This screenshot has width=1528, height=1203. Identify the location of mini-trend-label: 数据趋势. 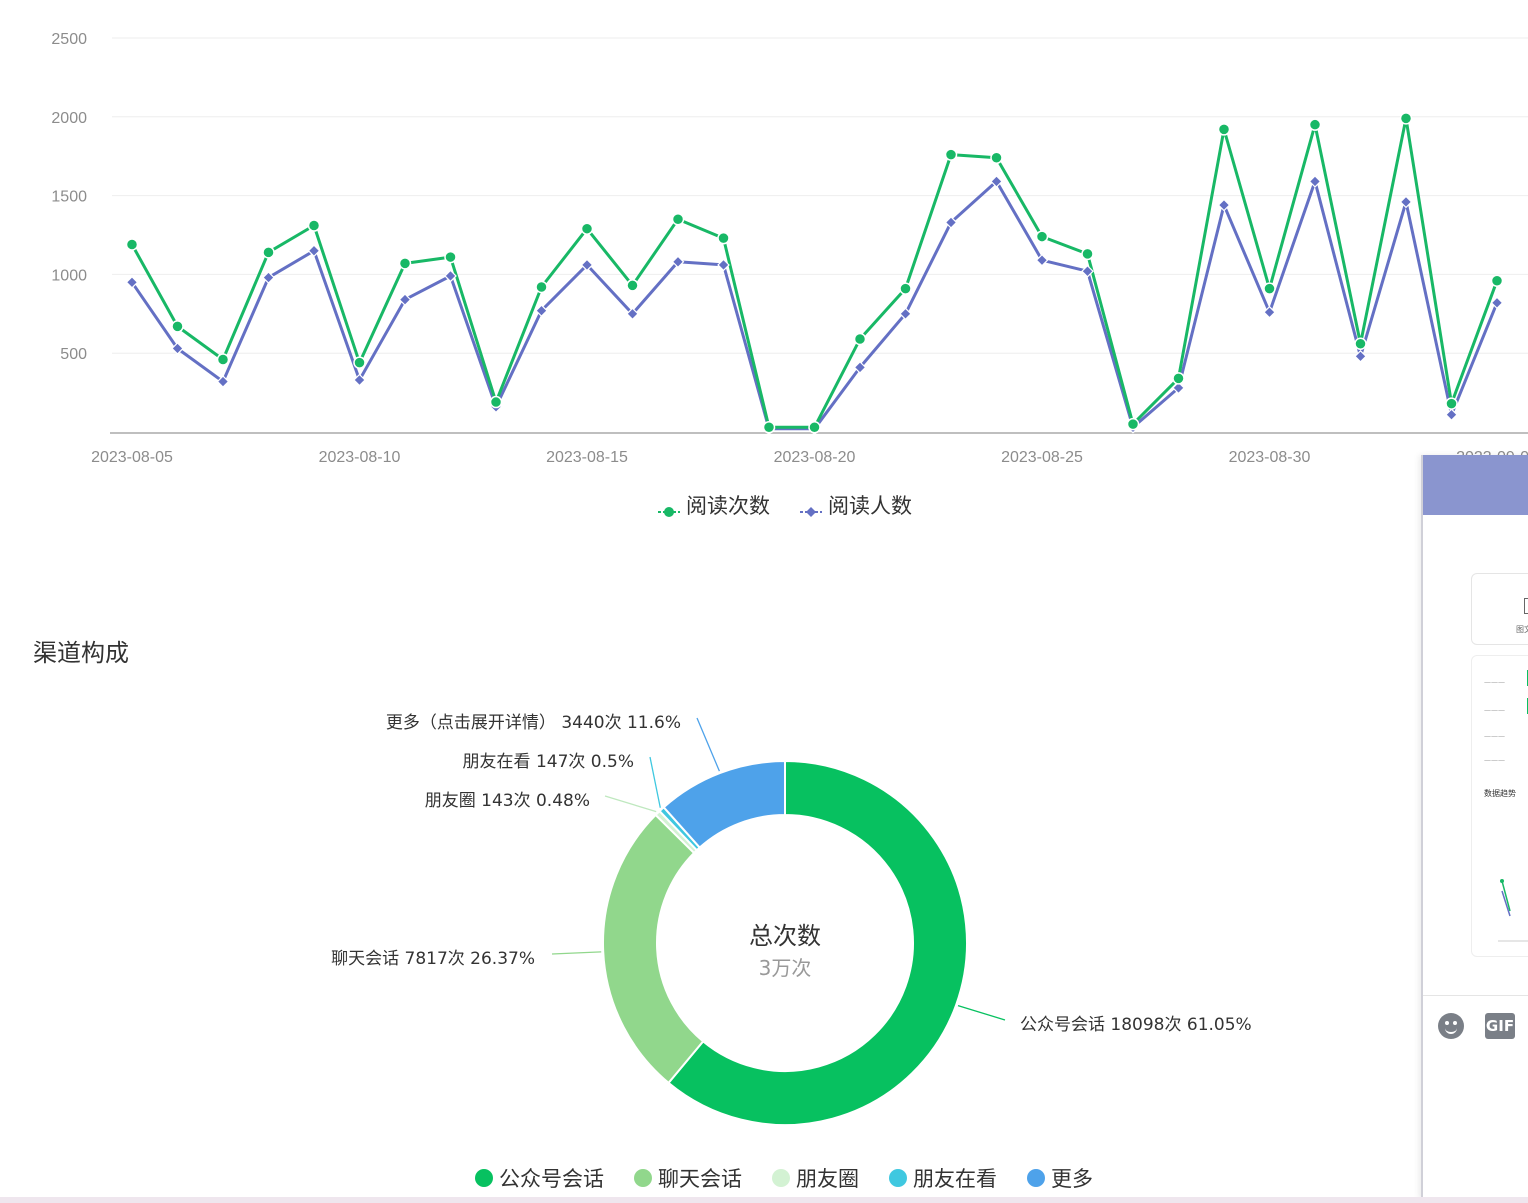
(1500, 793).